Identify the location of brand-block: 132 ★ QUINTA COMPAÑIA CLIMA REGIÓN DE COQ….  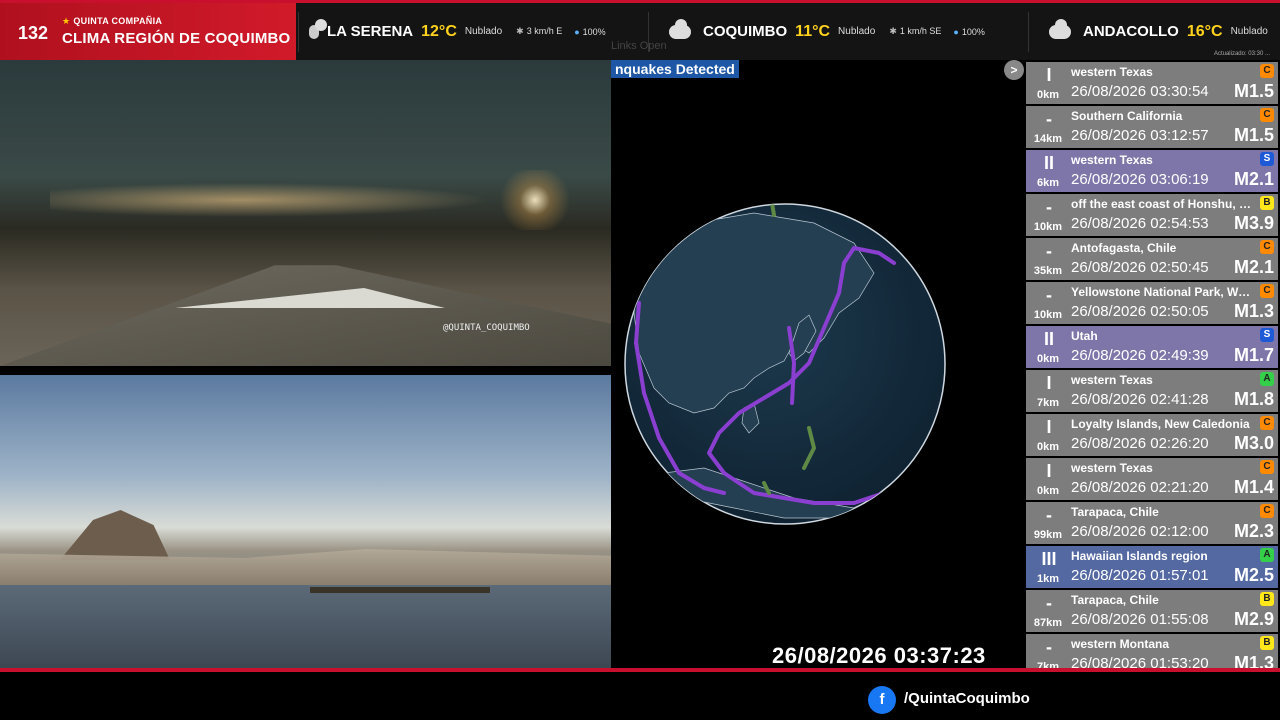
(148, 31).